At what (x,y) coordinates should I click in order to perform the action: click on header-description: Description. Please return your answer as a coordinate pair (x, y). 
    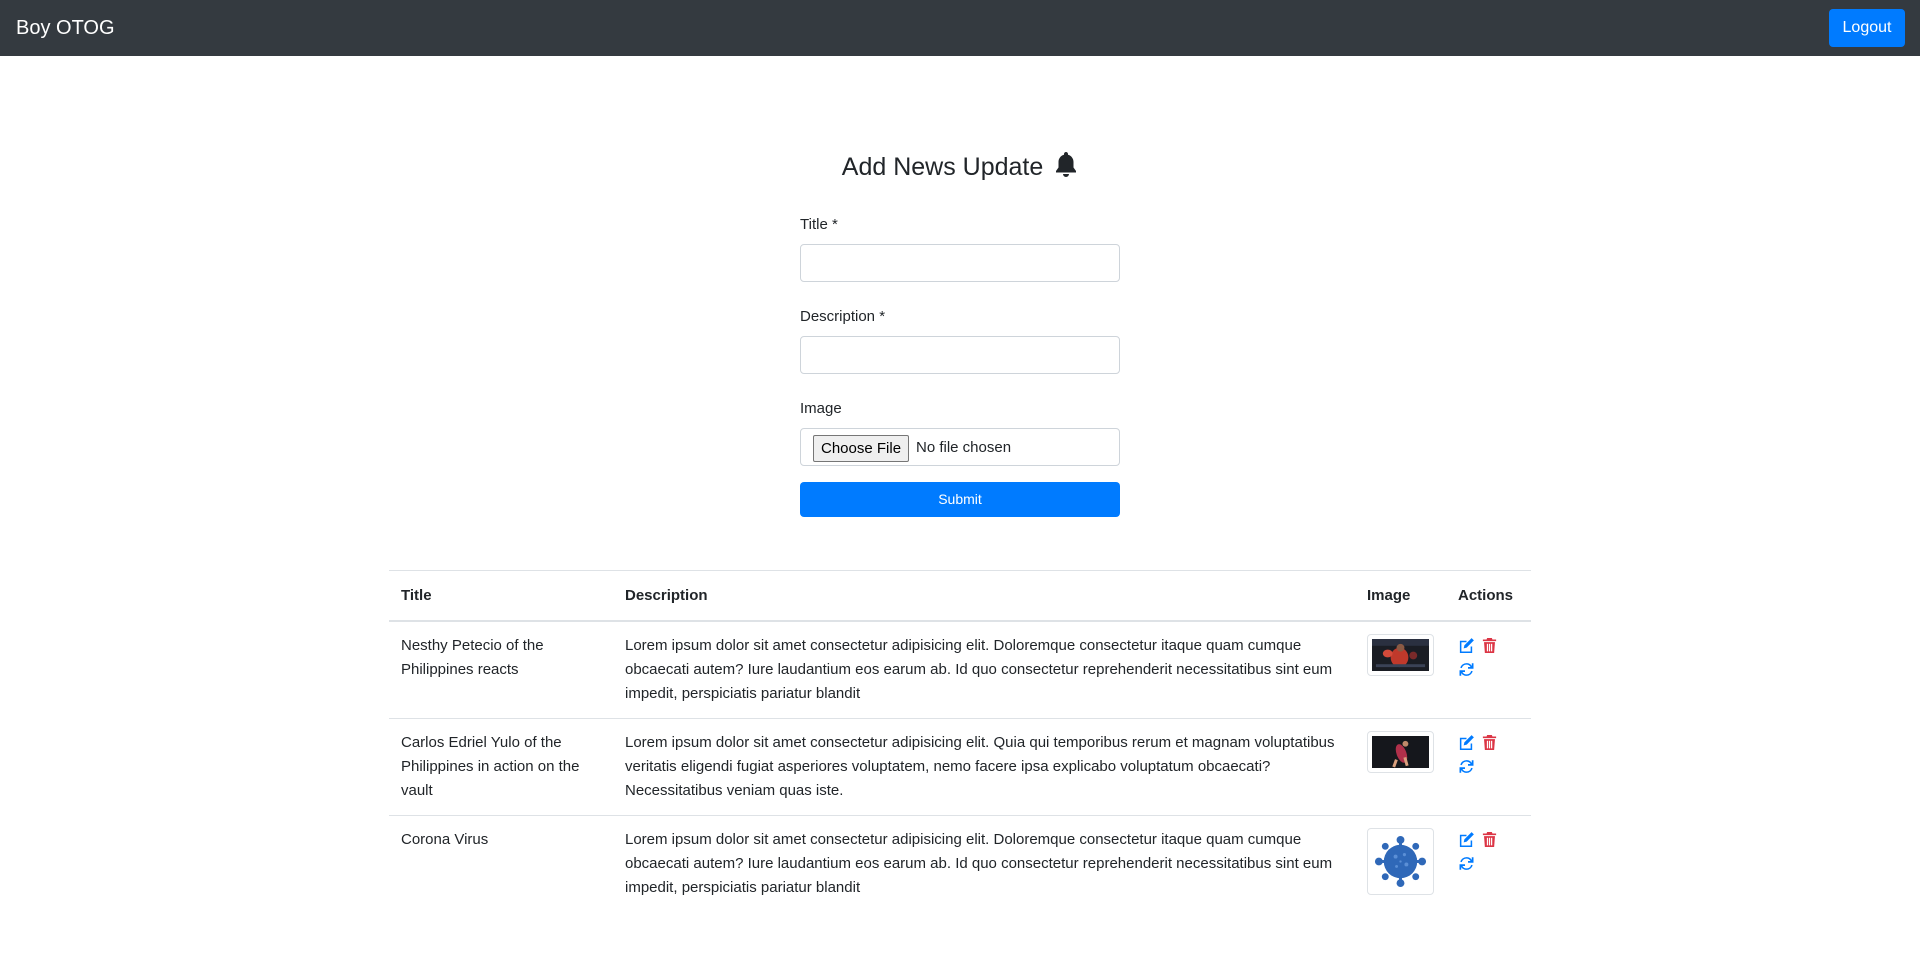
    Looking at the image, I should click on (984, 596).